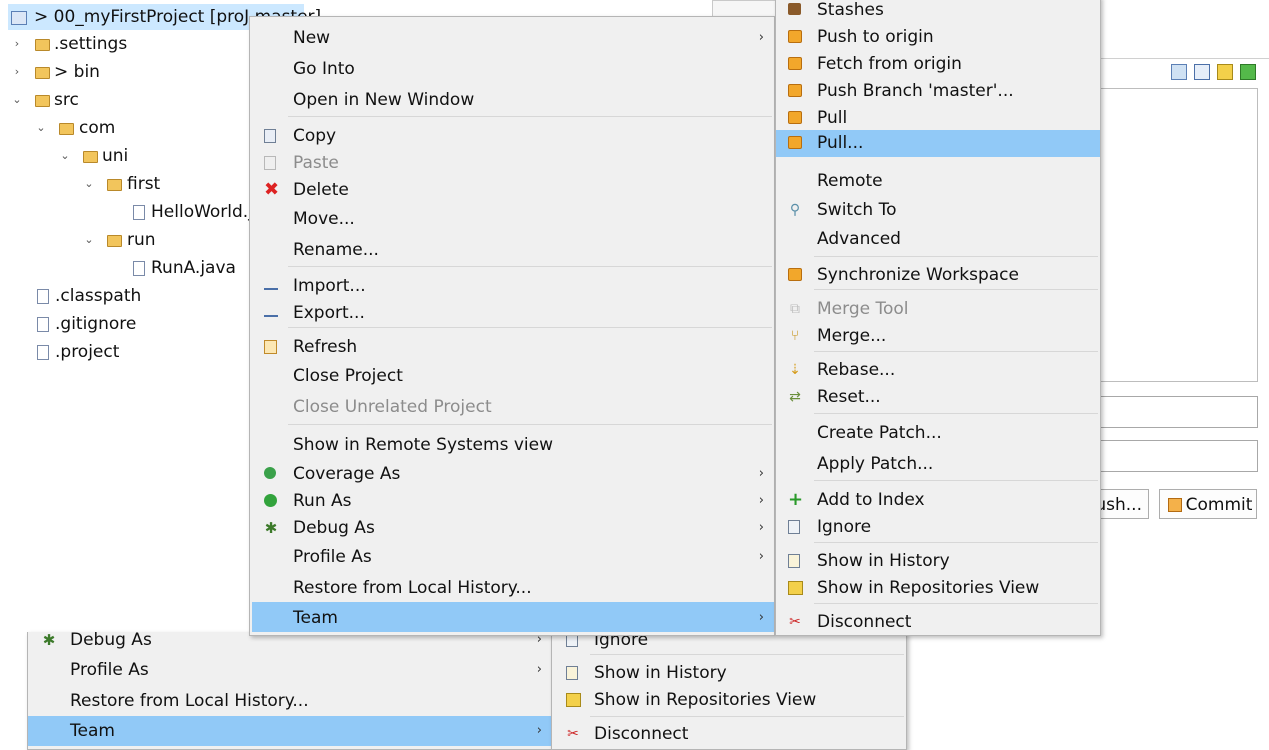 The image size is (1269, 750). I want to click on author-field, so click(1178, 412).